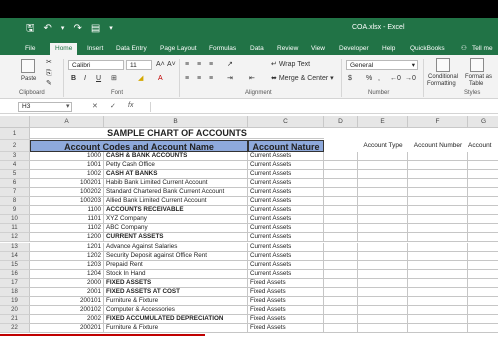  Describe the element at coordinates (410, 78) in the screenshot. I see `decrease-decimal-icon: →0` at that location.